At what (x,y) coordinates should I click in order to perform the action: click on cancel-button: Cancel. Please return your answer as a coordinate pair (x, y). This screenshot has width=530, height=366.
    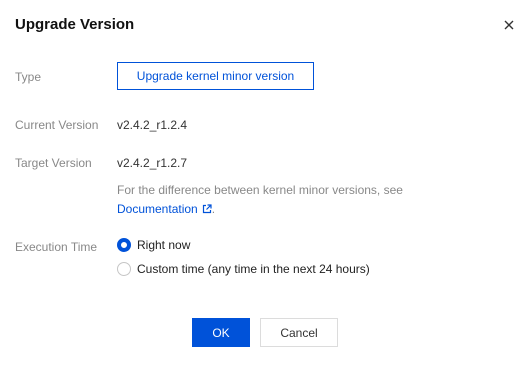
    Looking at the image, I should click on (299, 332).